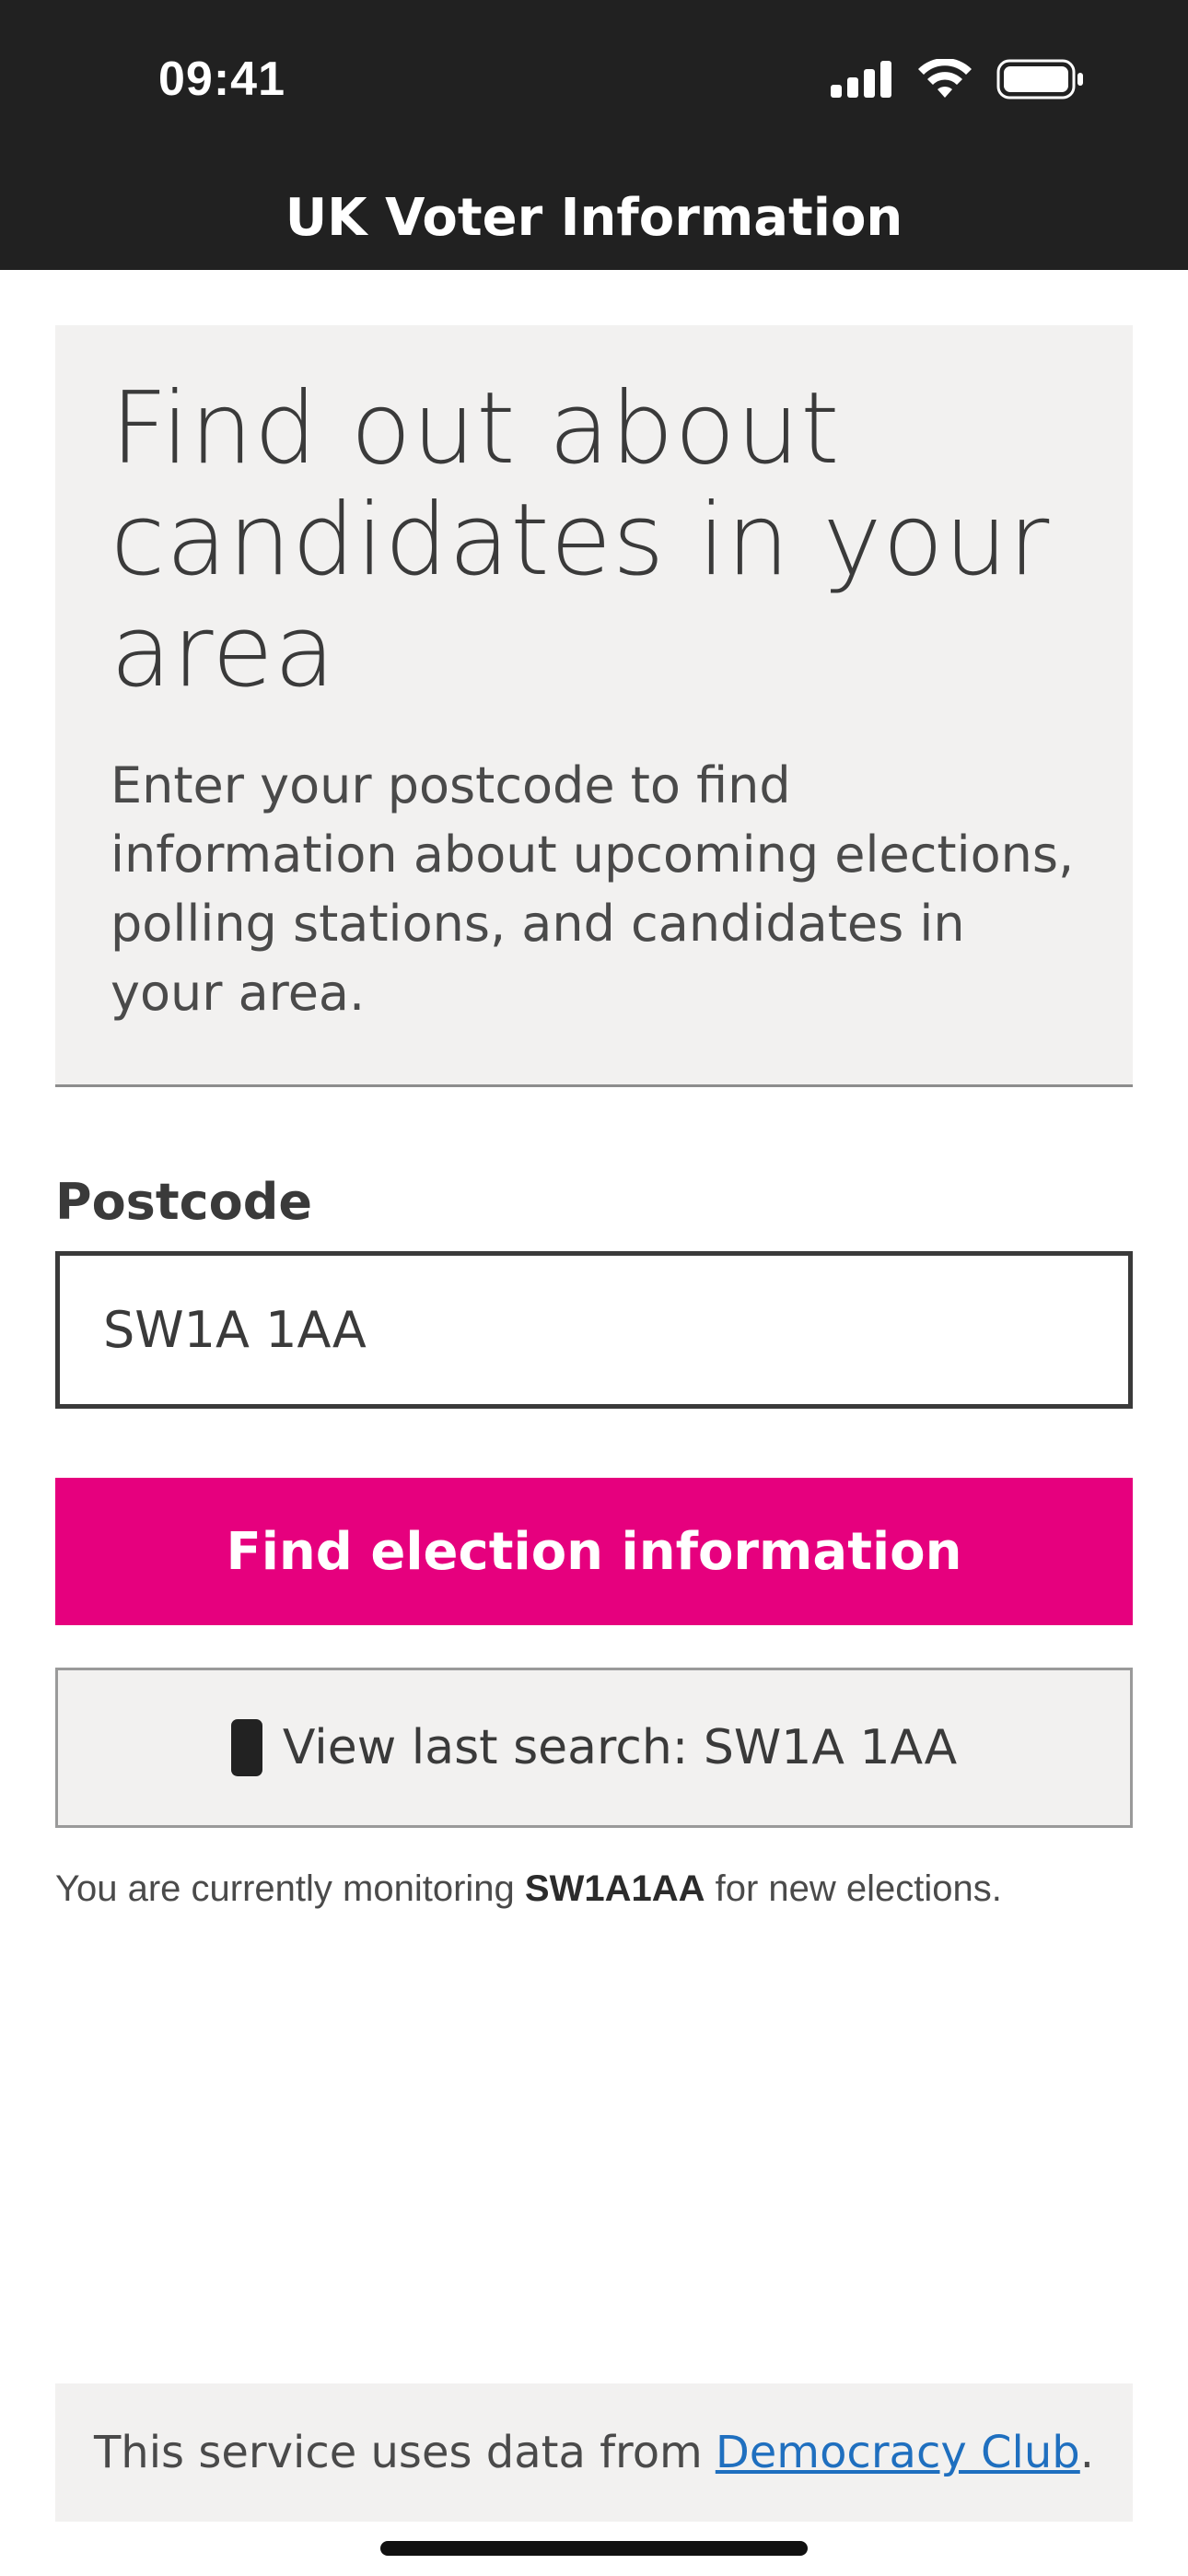 This screenshot has height=2576, width=1188. Describe the element at coordinates (861, 79) in the screenshot. I see `cellular-signal-icon` at that location.